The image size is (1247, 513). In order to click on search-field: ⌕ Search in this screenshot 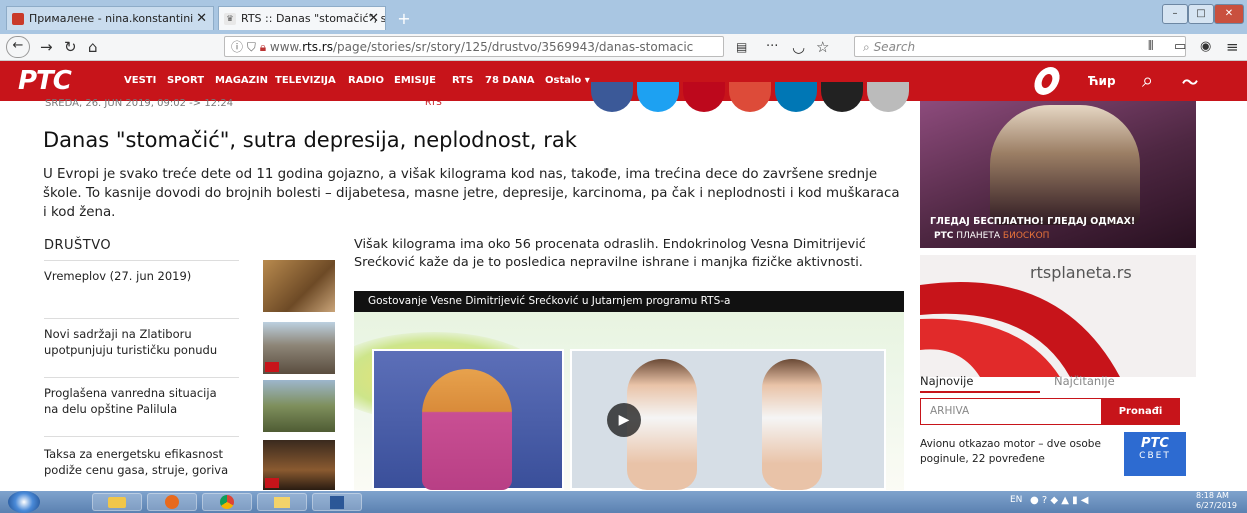, I will do `click(1020, 46)`.